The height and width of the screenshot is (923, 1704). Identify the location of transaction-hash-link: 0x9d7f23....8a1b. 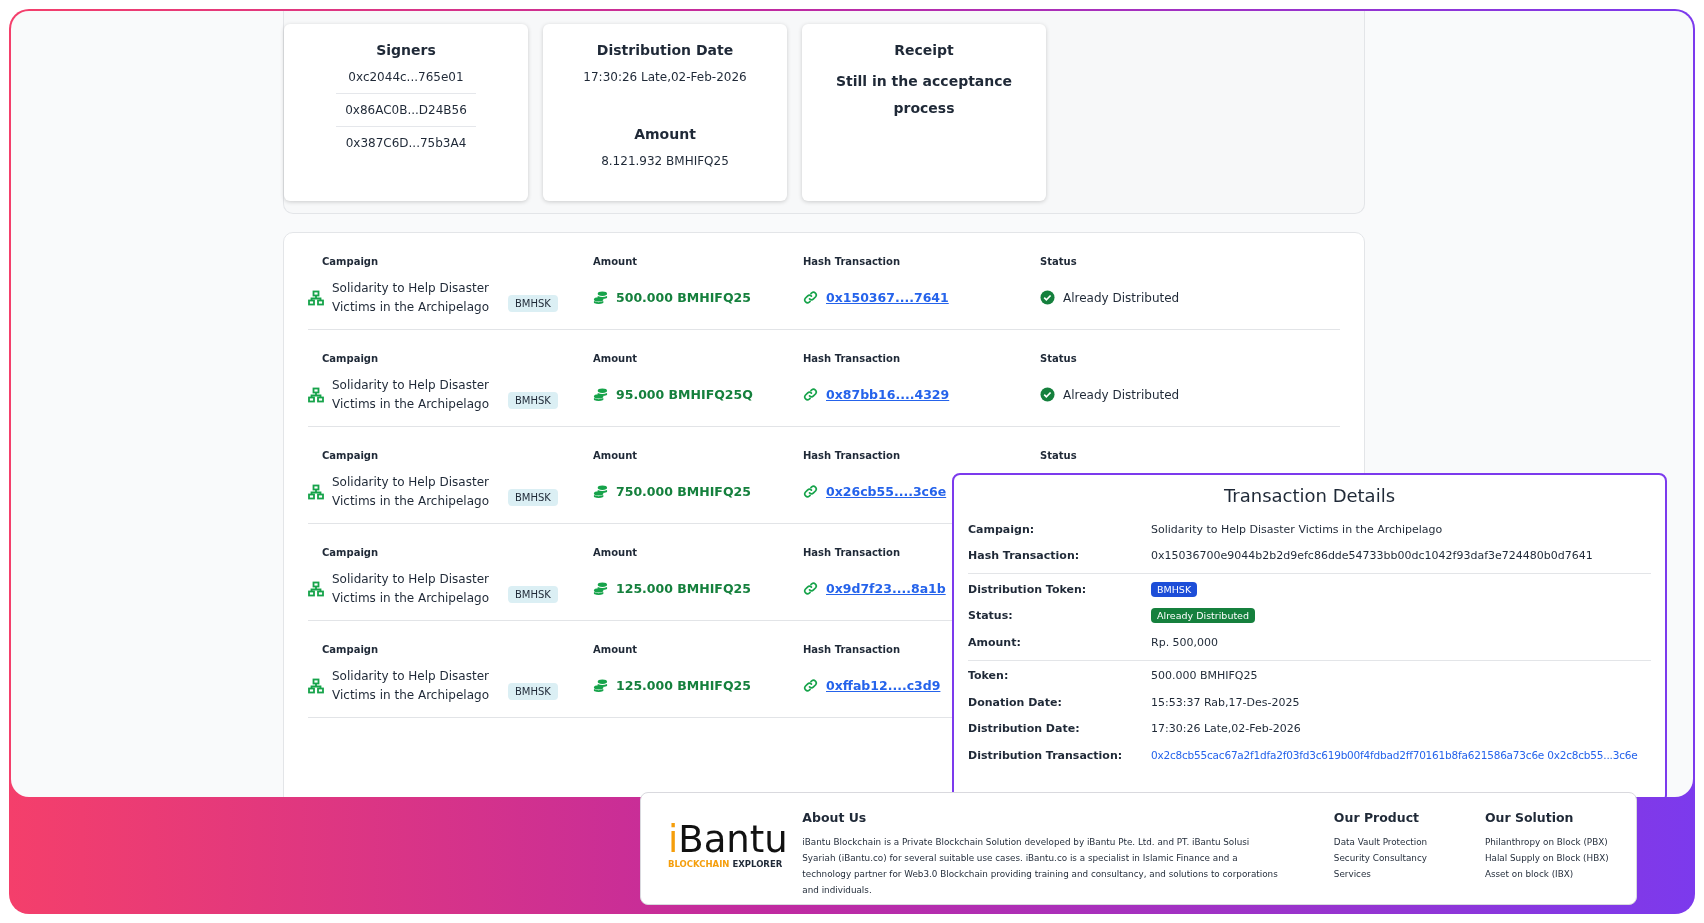
(886, 588).